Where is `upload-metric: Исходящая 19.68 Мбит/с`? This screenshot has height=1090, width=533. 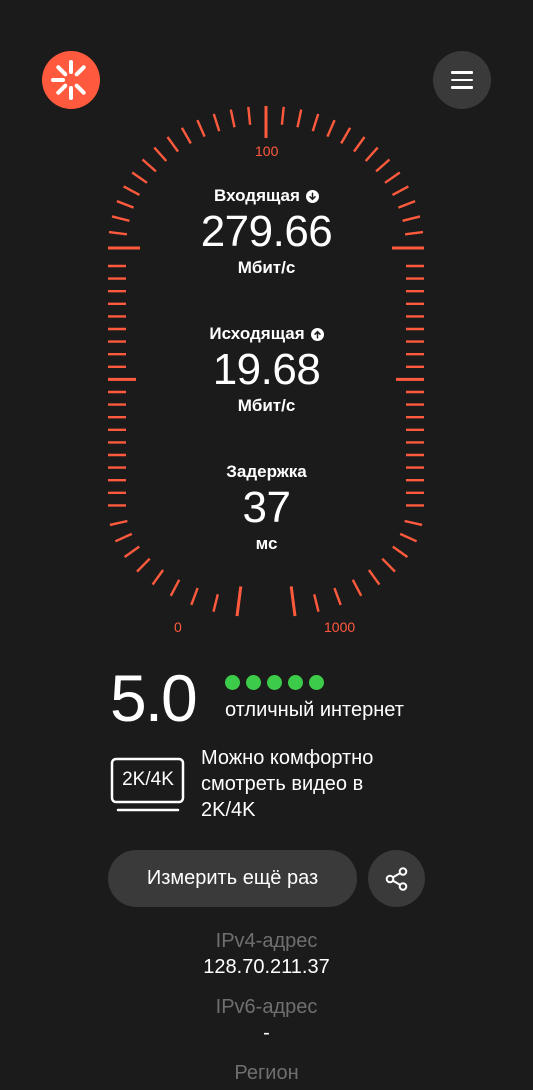 upload-metric: Исходящая 19.68 Мбит/с is located at coordinates (266, 370).